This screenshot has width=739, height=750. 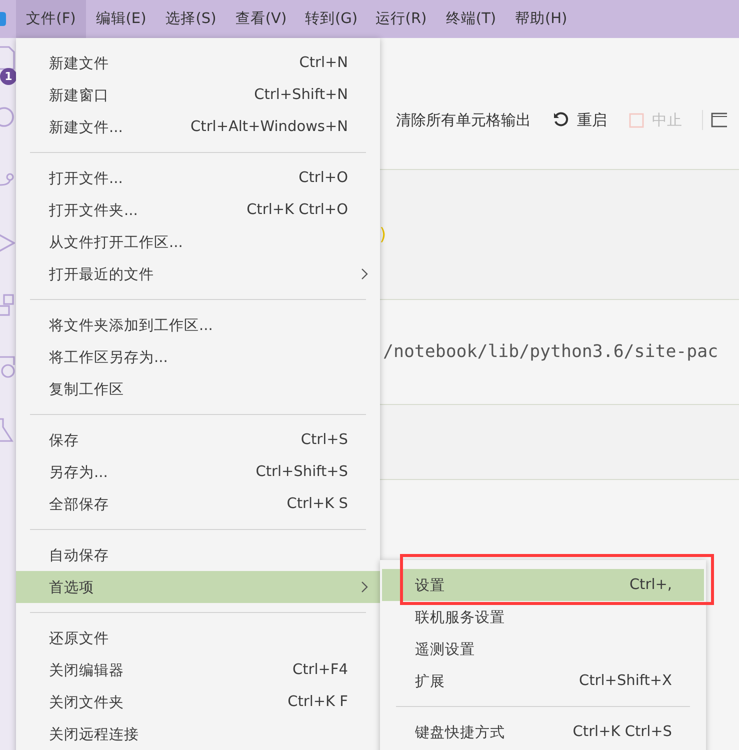 I want to click on shortcut-text: Ctrl+K S, so click(x=317, y=504).